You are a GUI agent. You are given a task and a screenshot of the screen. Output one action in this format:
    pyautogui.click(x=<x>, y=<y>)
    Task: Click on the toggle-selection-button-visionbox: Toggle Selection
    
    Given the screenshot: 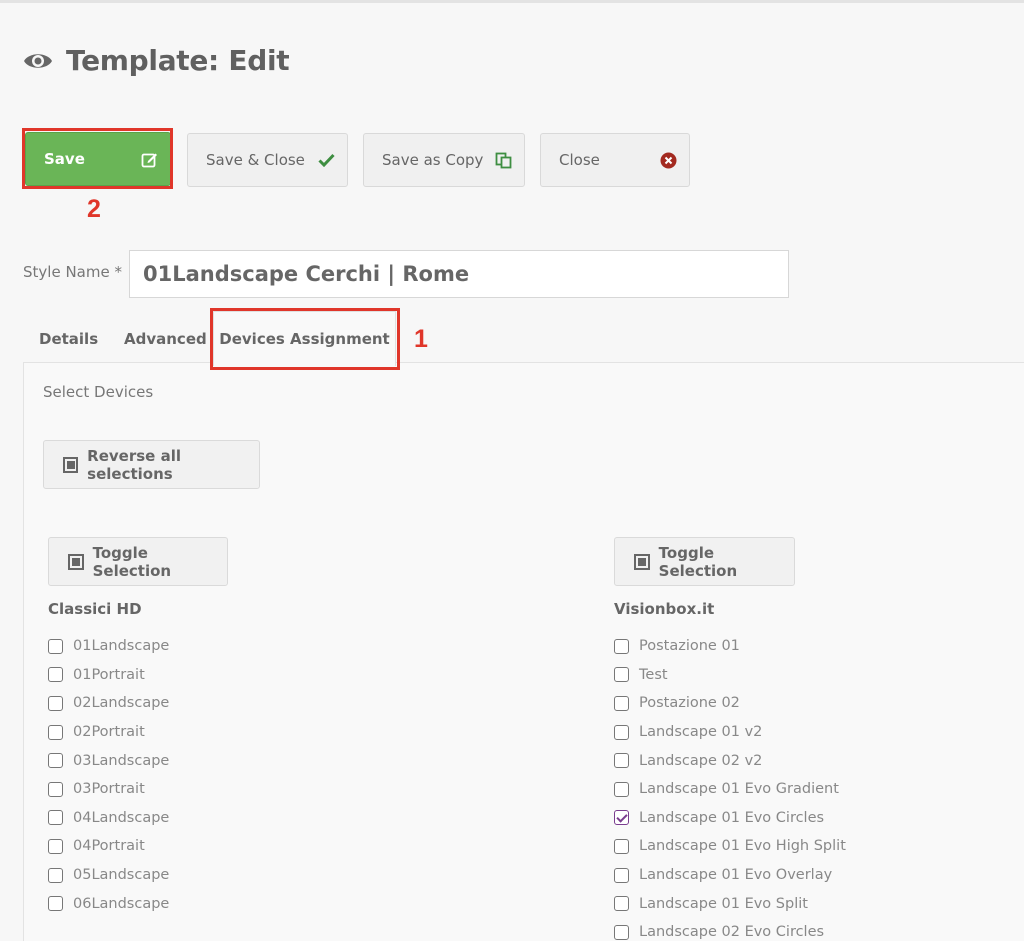 What is the action you would take?
    pyautogui.click(x=704, y=561)
    